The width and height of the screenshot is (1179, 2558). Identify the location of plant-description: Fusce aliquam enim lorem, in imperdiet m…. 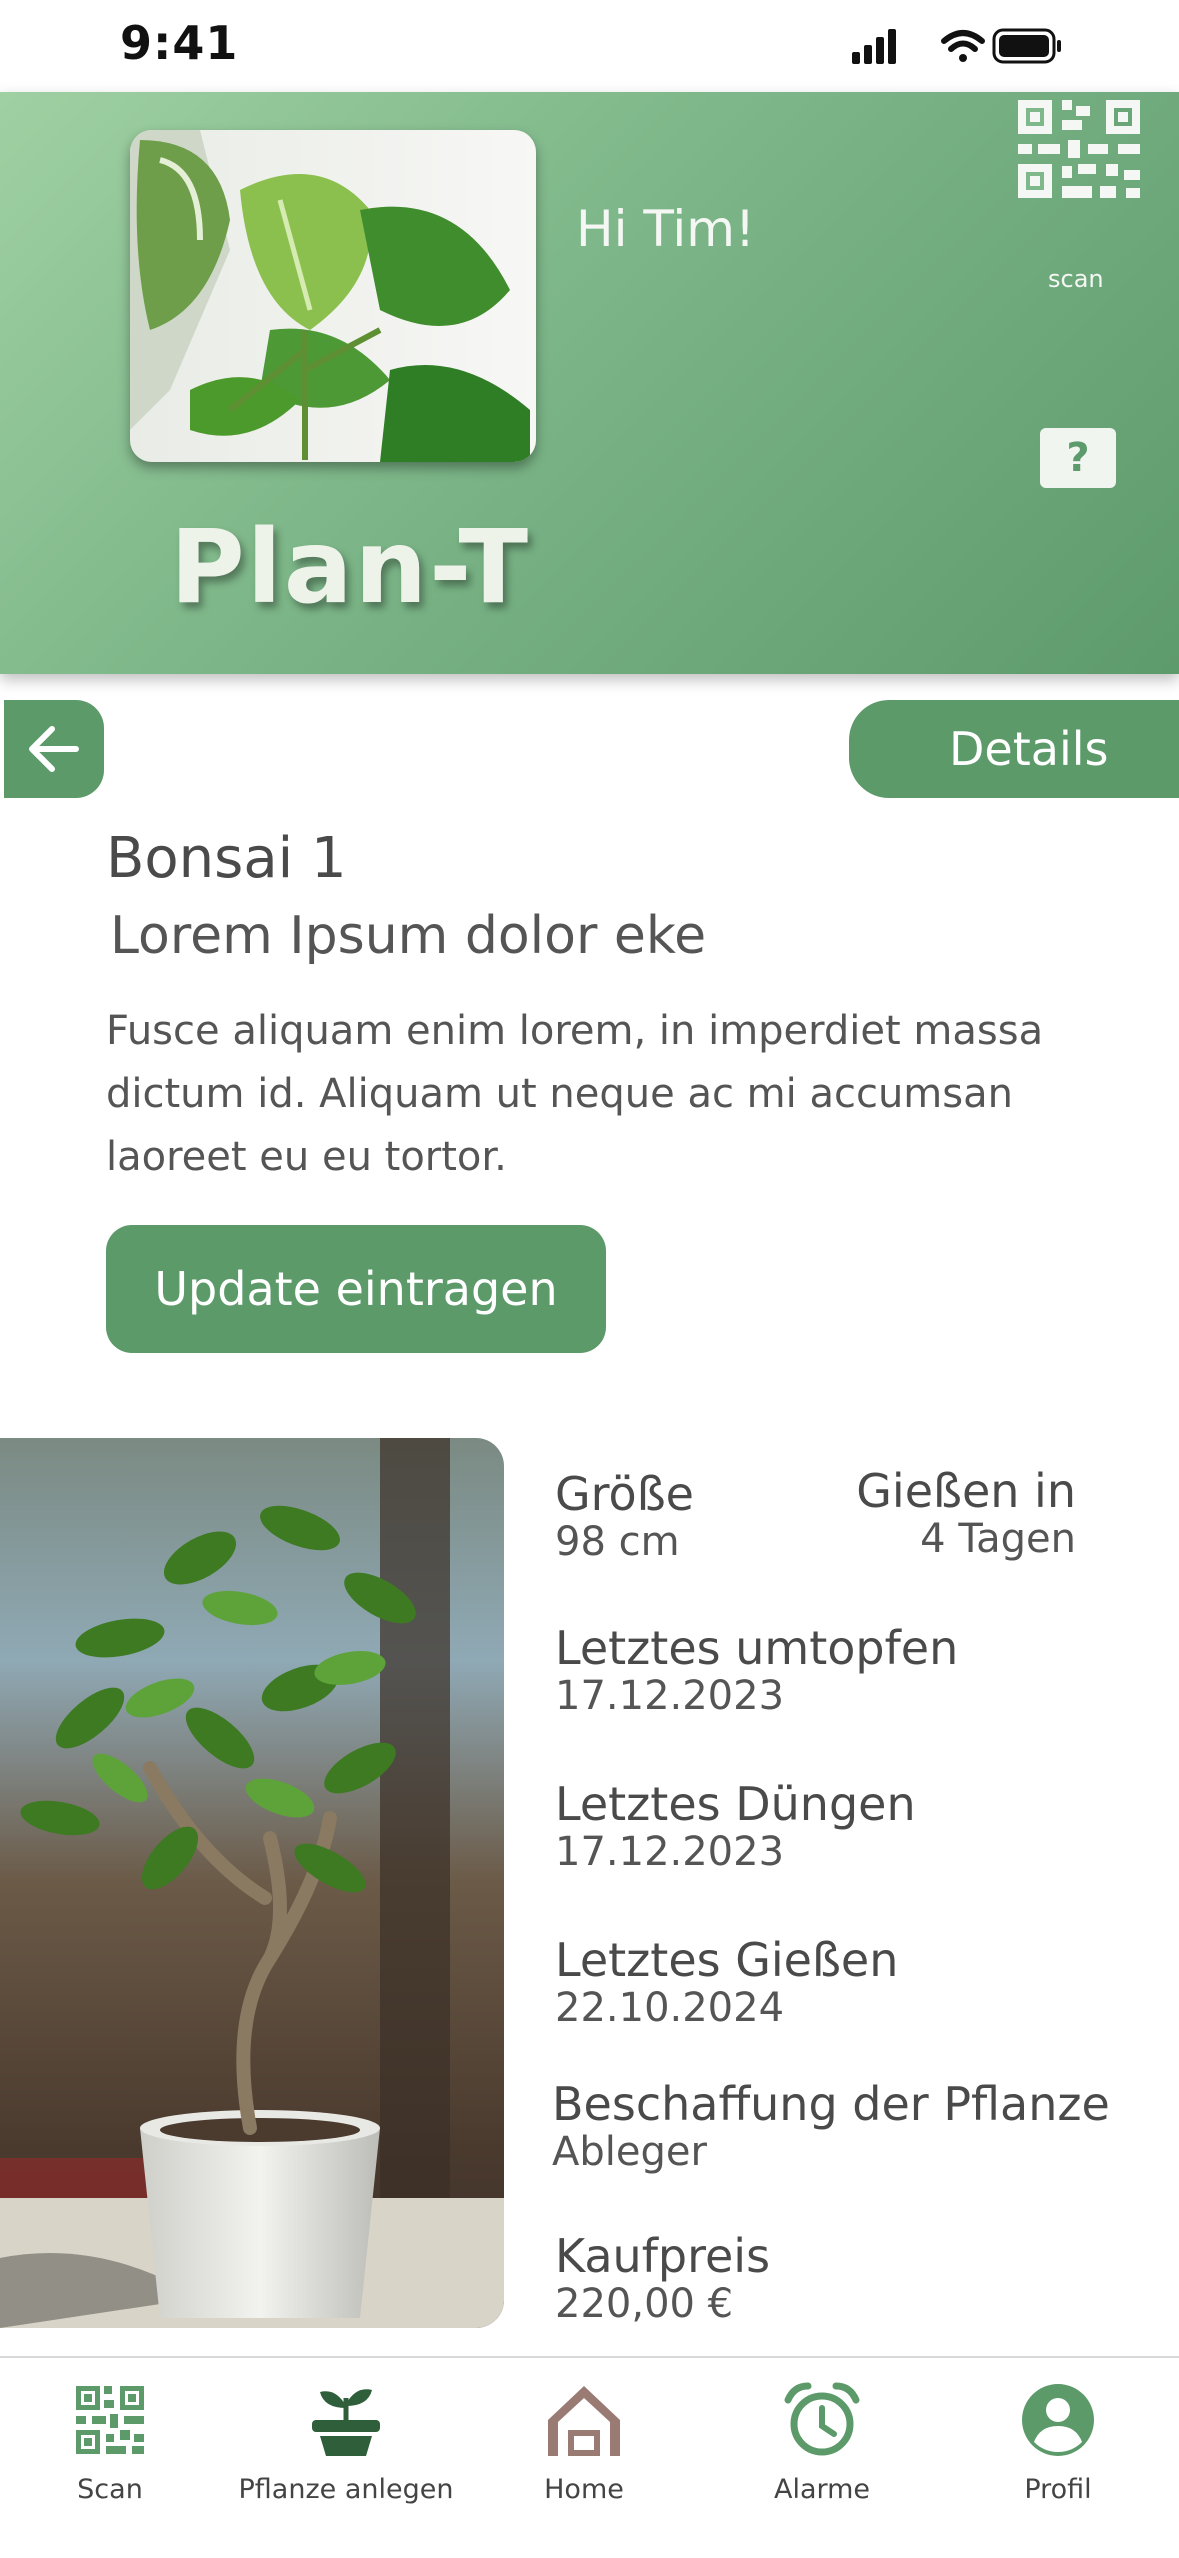
(575, 1094).